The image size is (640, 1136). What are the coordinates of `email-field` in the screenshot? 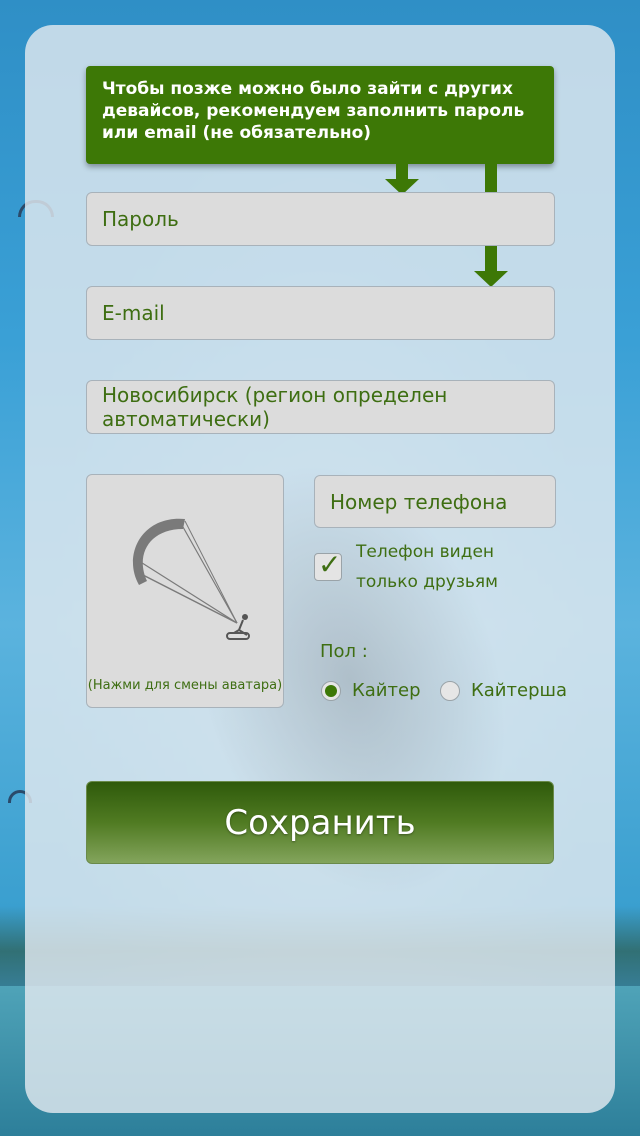 It's located at (320, 313).